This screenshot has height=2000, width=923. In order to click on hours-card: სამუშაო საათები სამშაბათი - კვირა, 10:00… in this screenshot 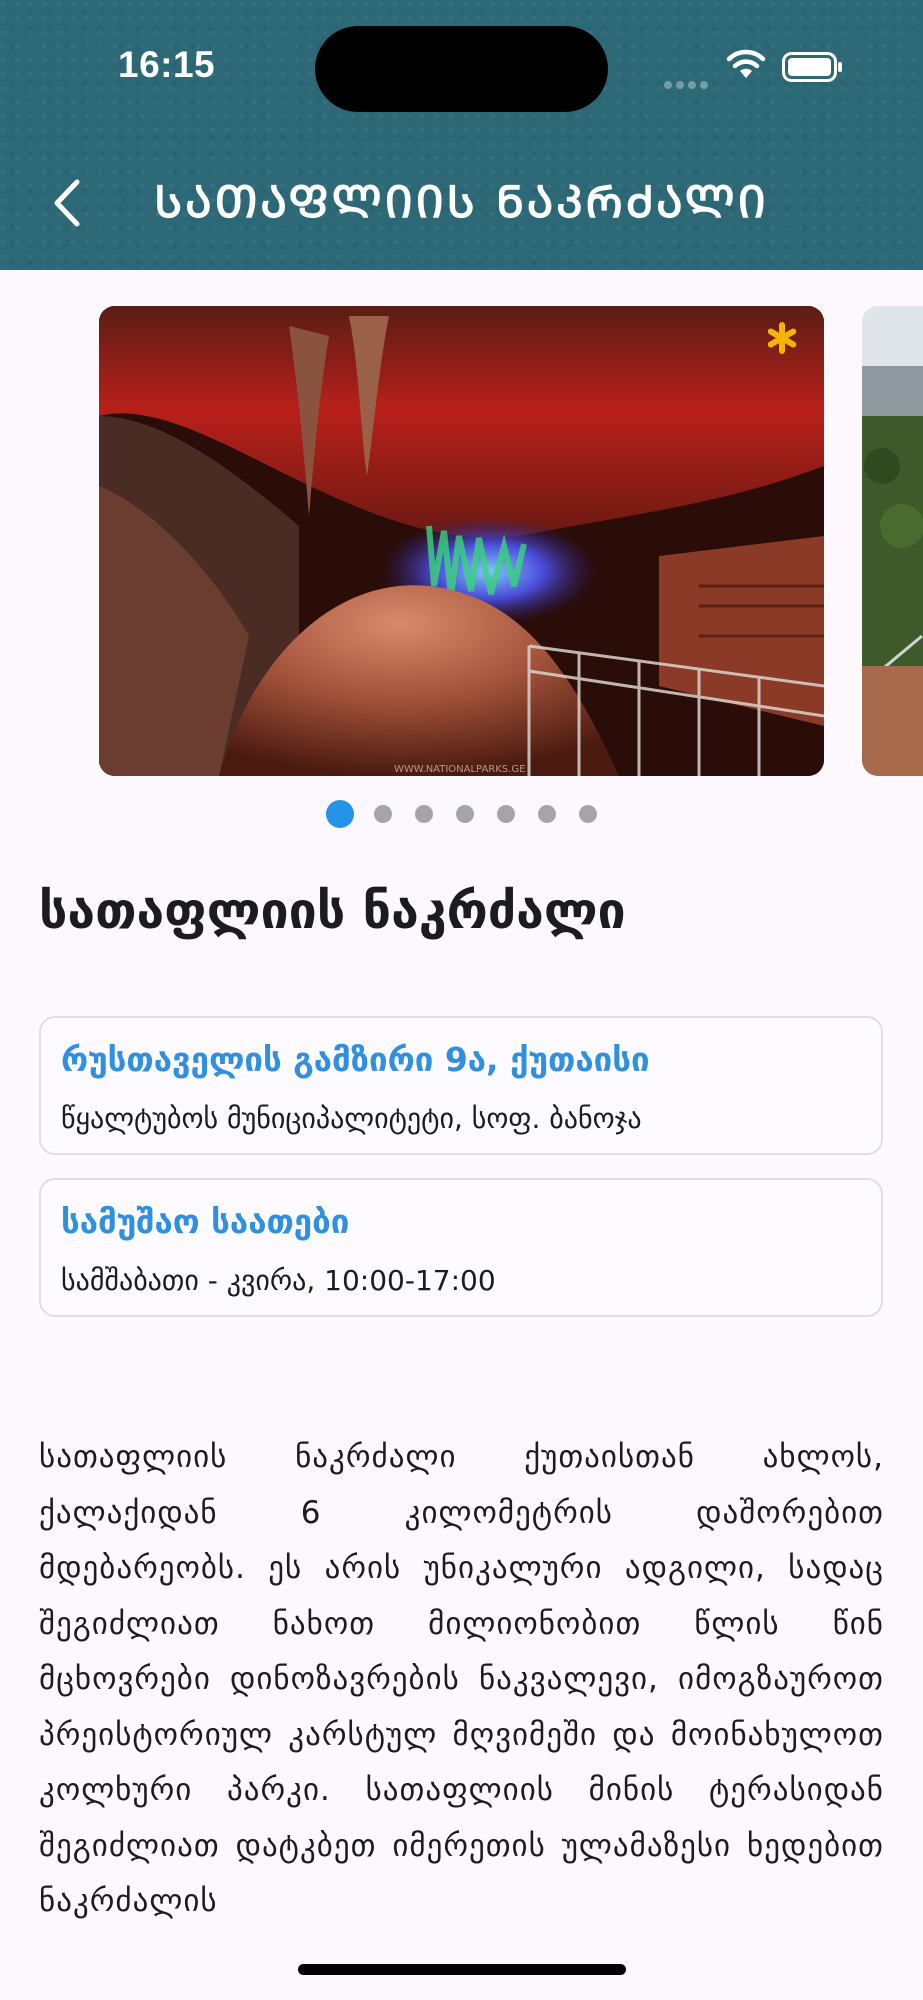, I will do `click(461, 1247)`.